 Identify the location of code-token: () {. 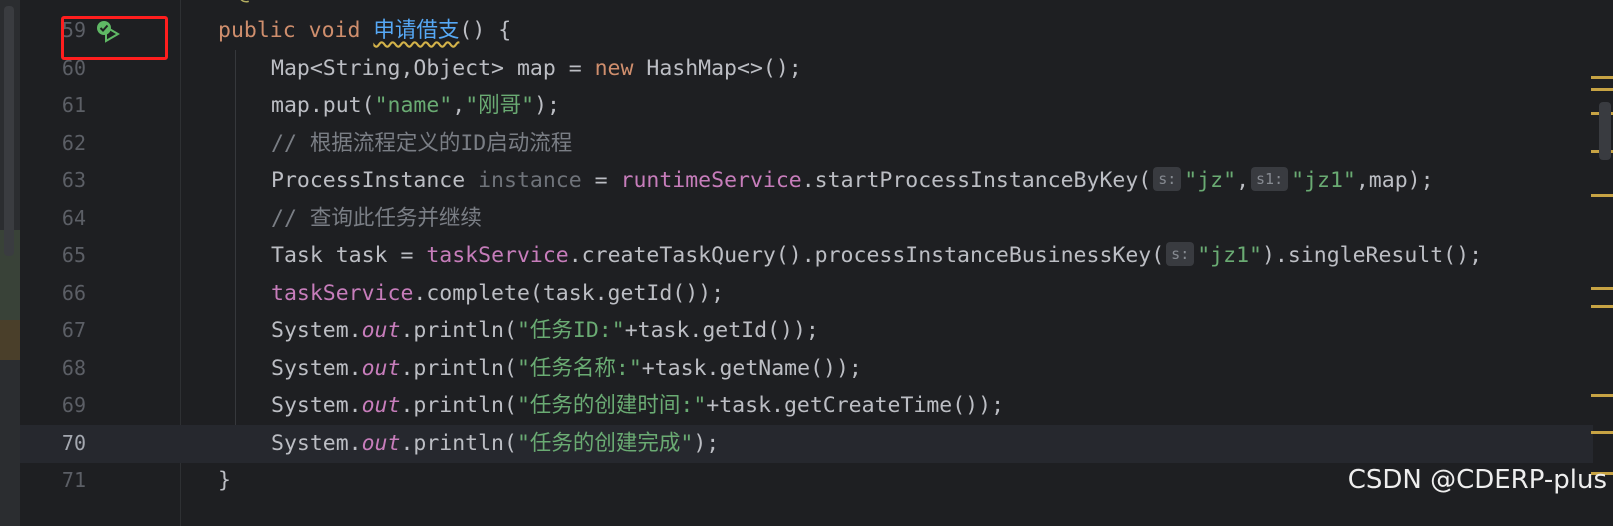
(485, 30).